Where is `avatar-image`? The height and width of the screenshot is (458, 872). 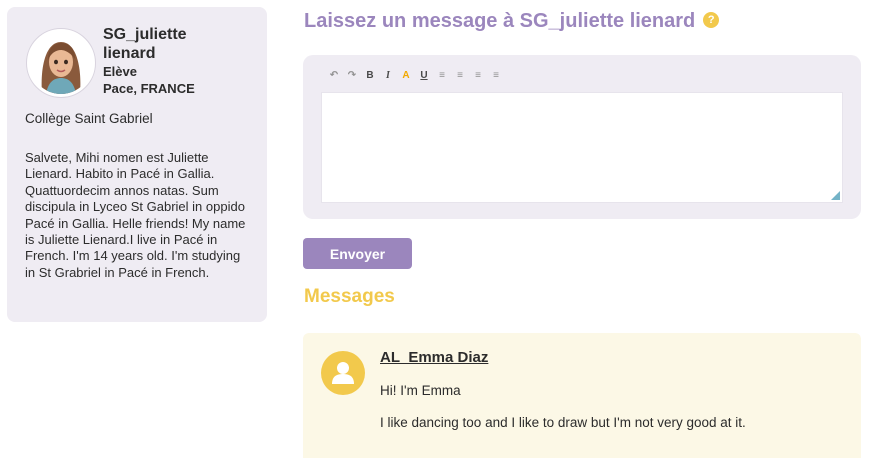
avatar-image is located at coordinates (61, 63).